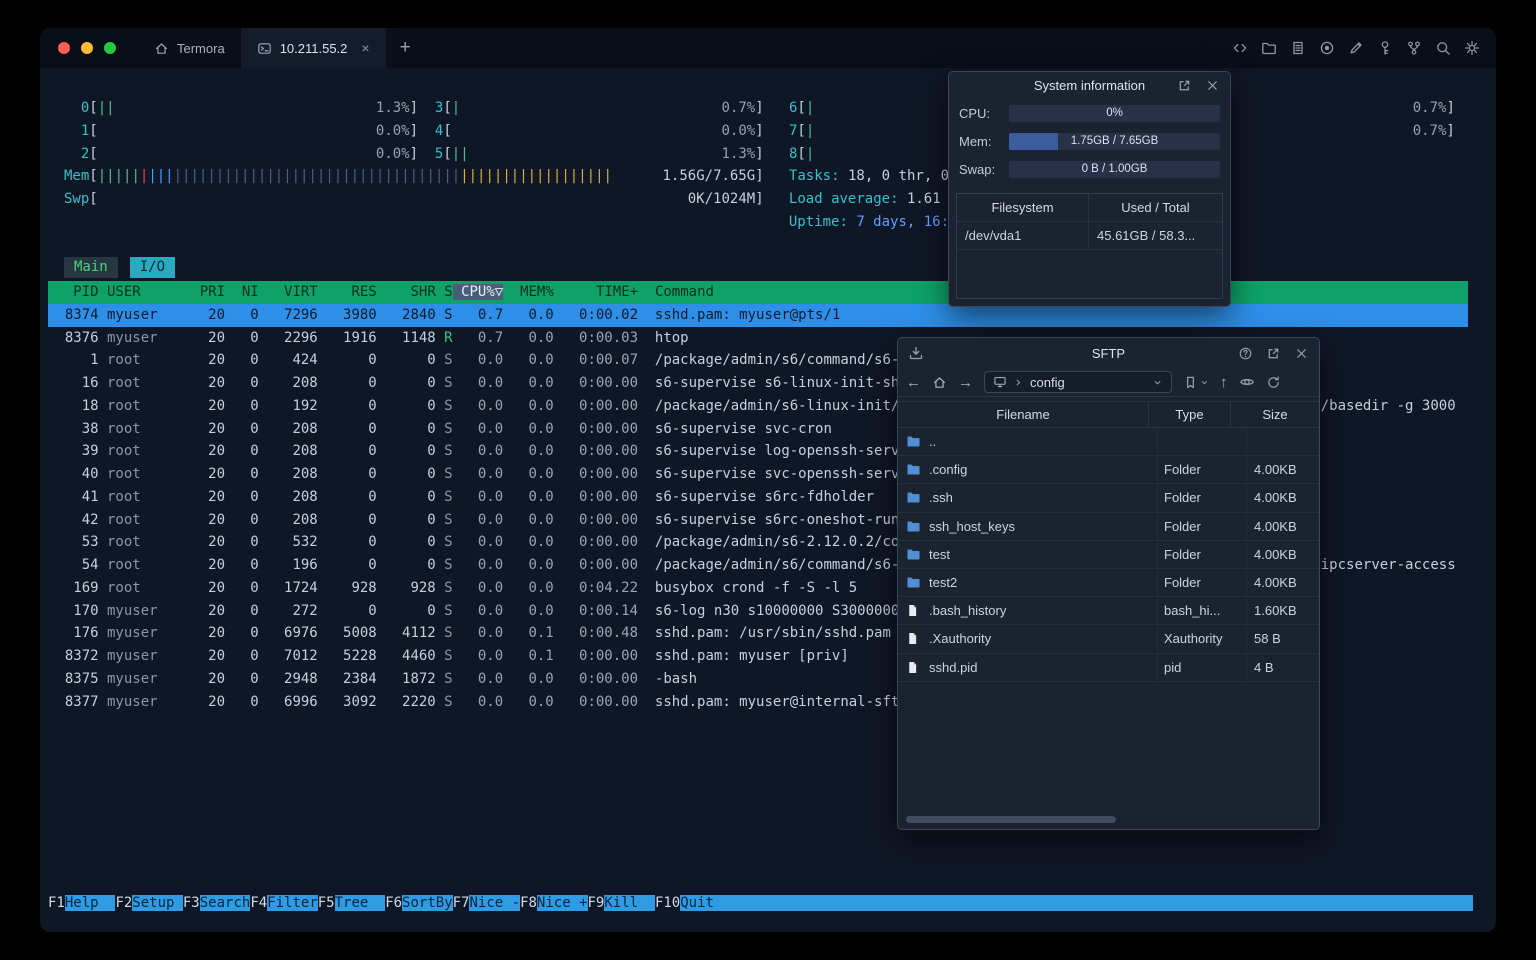  What do you see at coordinates (1196, 382) in the screenshot?
I see `bookmark-icon` at bounding box center [1196, 382].